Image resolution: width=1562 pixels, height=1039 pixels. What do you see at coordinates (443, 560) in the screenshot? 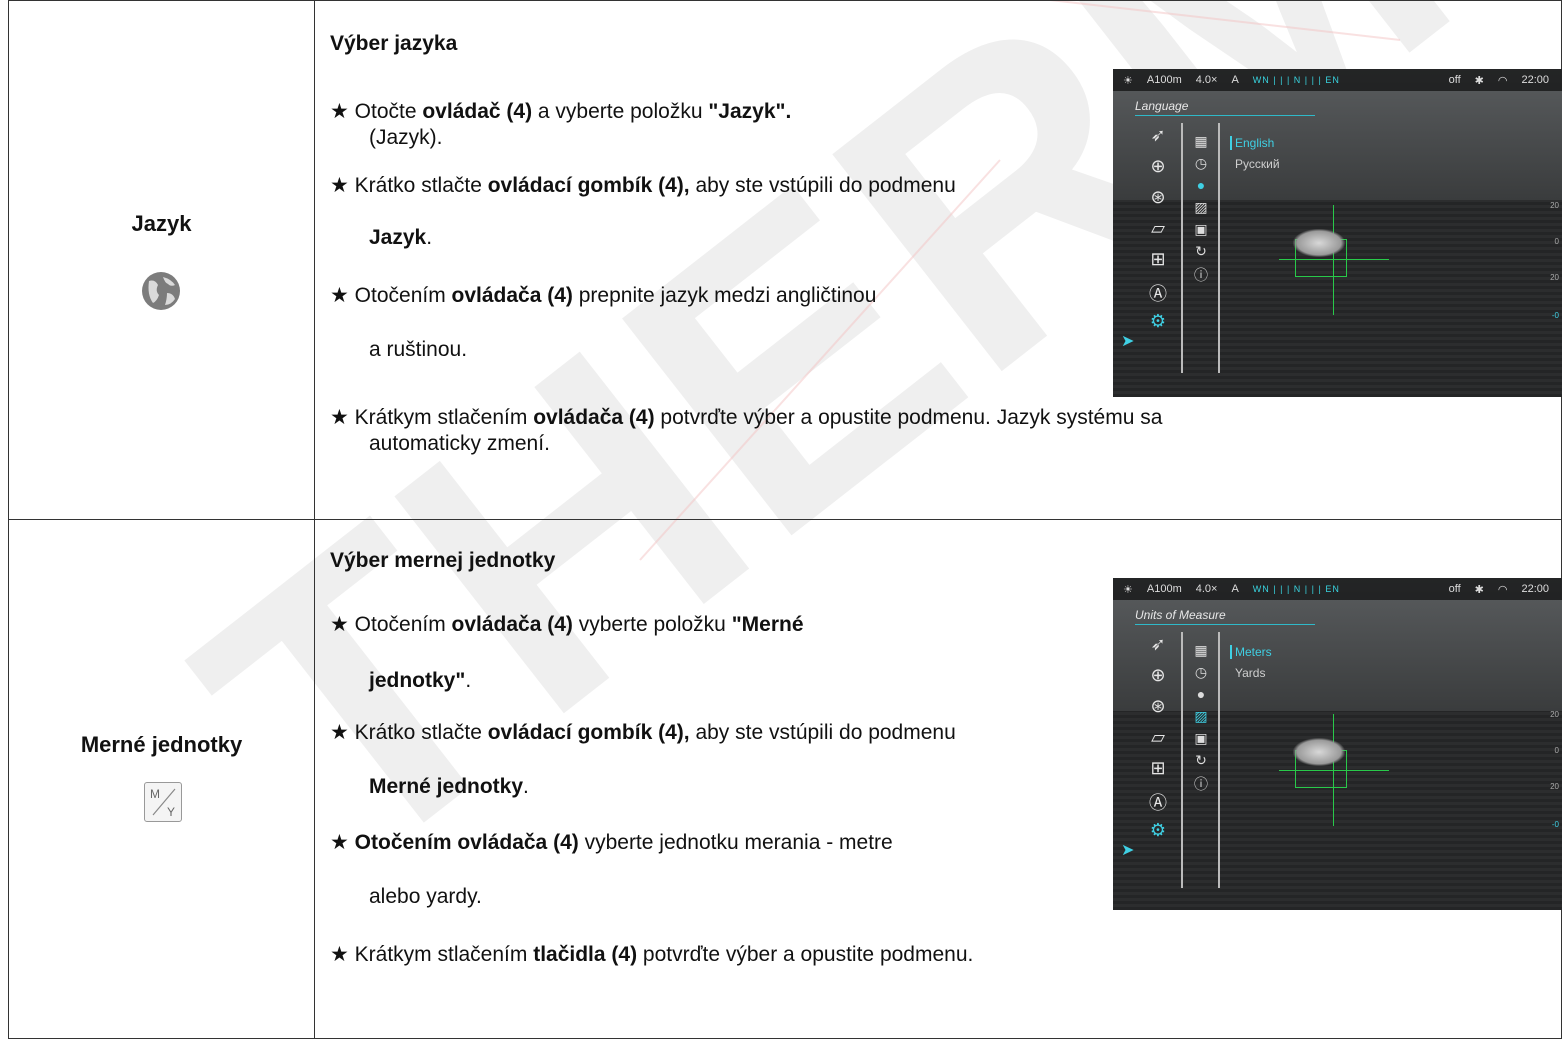
I see `section-title: Výber mernej jednotky` at bounding box center [443, 560].